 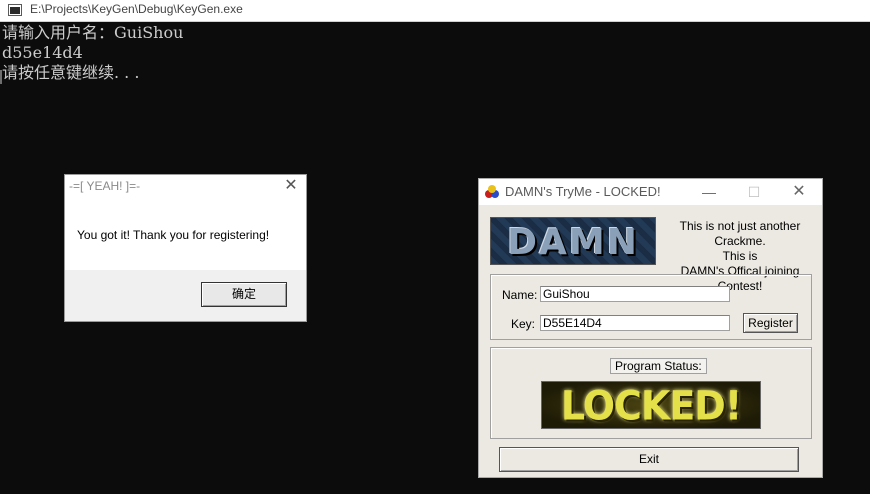 I want to click on ok-button: 确定, so click(x=244, y=294).